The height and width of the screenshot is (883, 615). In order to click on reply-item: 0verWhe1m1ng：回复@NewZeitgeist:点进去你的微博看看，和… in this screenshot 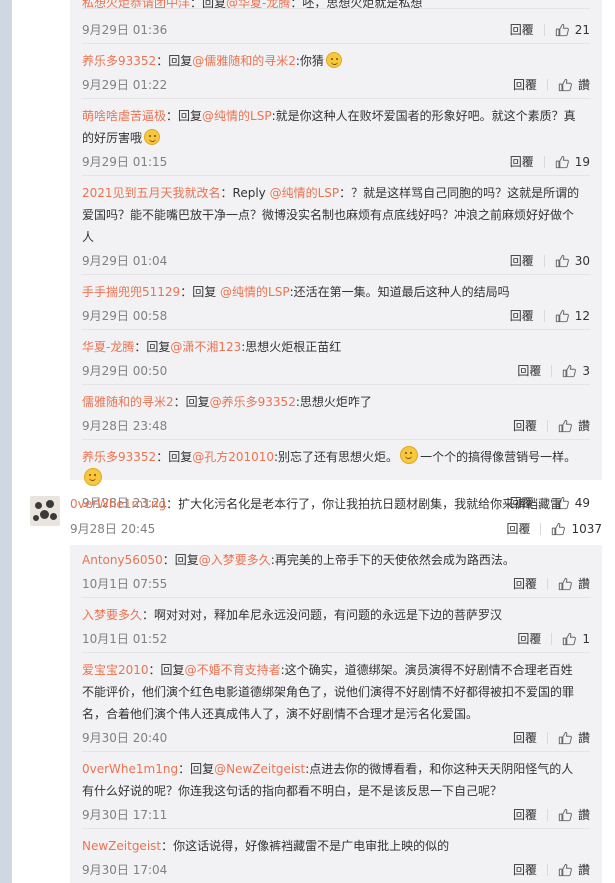, I will do `click(336, 789)`.